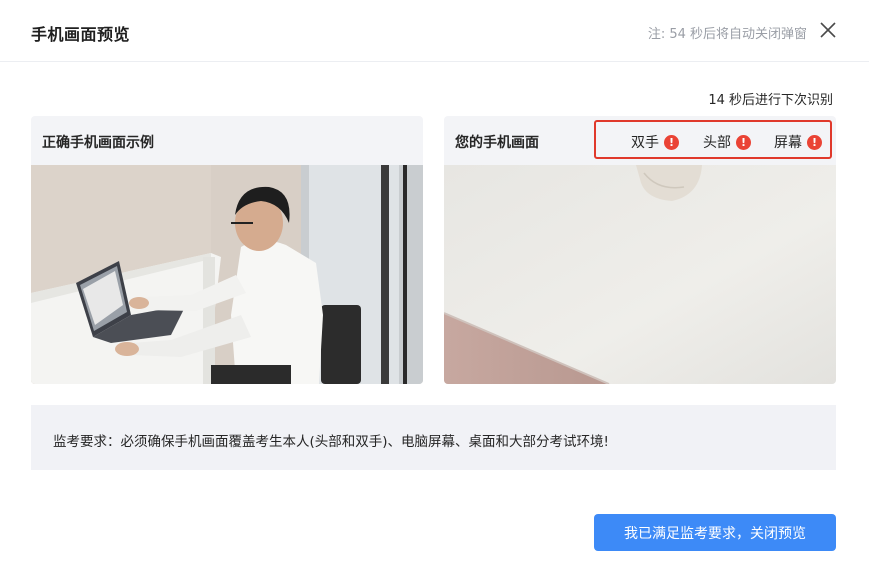 The height and width of the screenshot is (571, 869). I want to click on example-panel-header: 正确手机画面示例, so click(227, 140).